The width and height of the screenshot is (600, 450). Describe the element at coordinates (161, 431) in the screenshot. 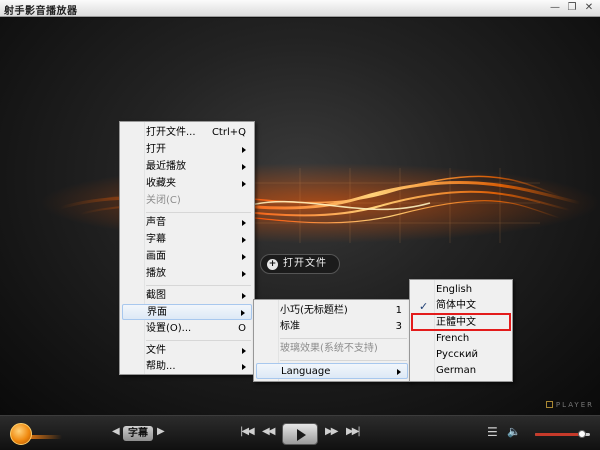

I see `subtitle-next-icon: ▶` at that location.